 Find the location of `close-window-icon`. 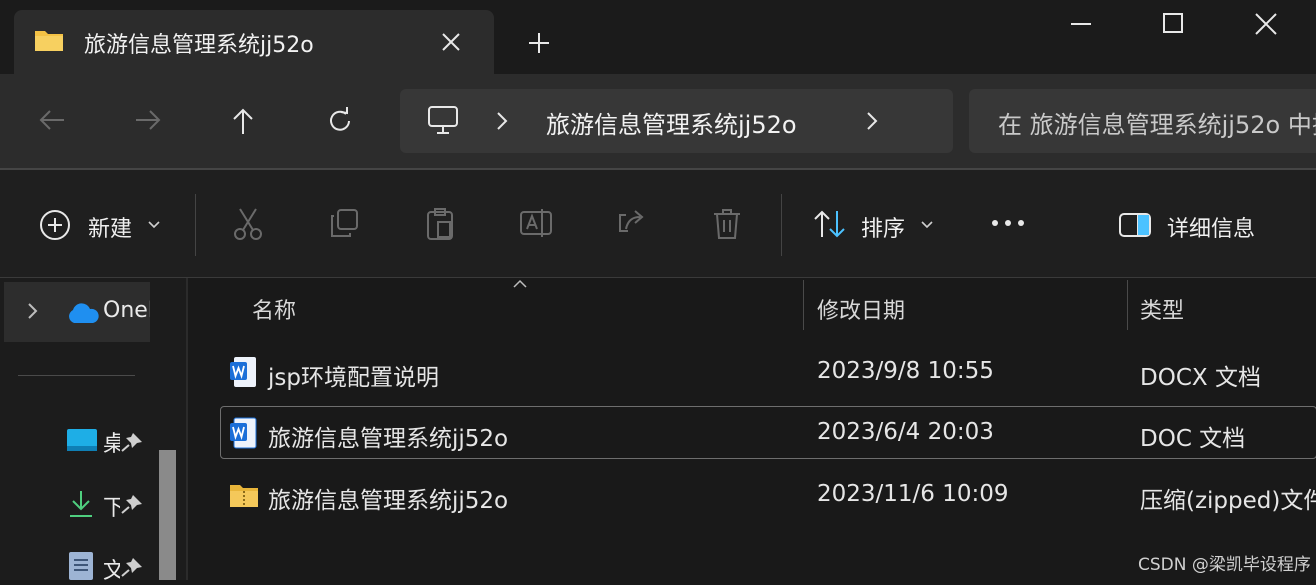

close-window-icon is located at coordinates (1266, 24).